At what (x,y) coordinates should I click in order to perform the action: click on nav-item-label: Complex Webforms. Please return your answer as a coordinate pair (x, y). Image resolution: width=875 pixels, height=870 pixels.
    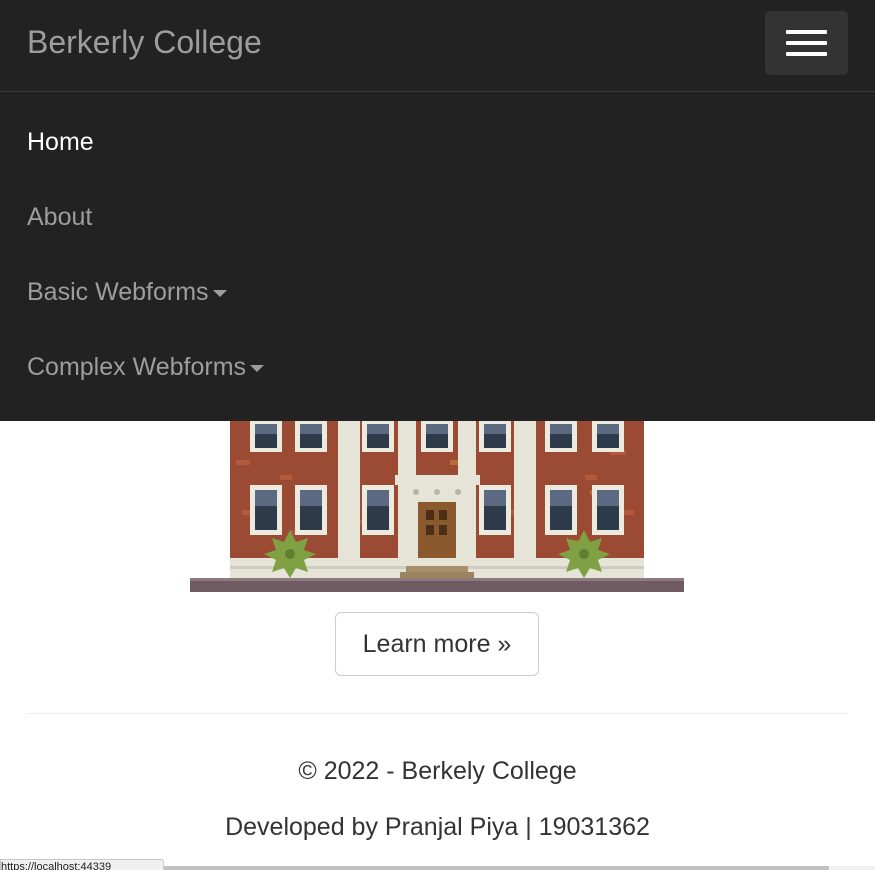
    Looking at the image, I should click on (137, 367).